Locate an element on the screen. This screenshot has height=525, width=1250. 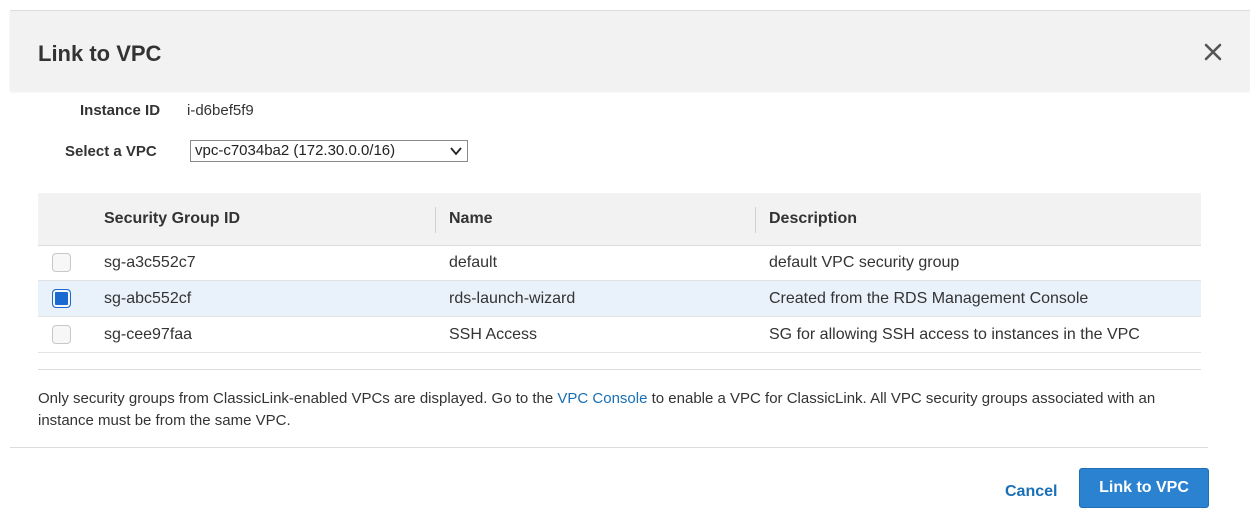
security-group-id-cell: sg-a3c552c7 is located at coordinates (150, 262).